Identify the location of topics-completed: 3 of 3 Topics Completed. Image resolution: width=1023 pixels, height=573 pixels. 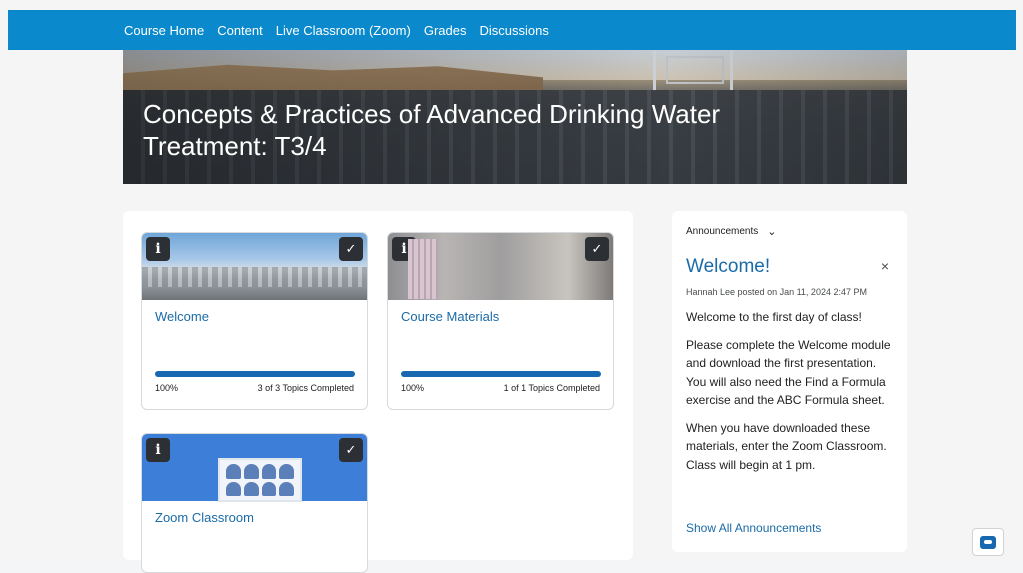
(305, 388).